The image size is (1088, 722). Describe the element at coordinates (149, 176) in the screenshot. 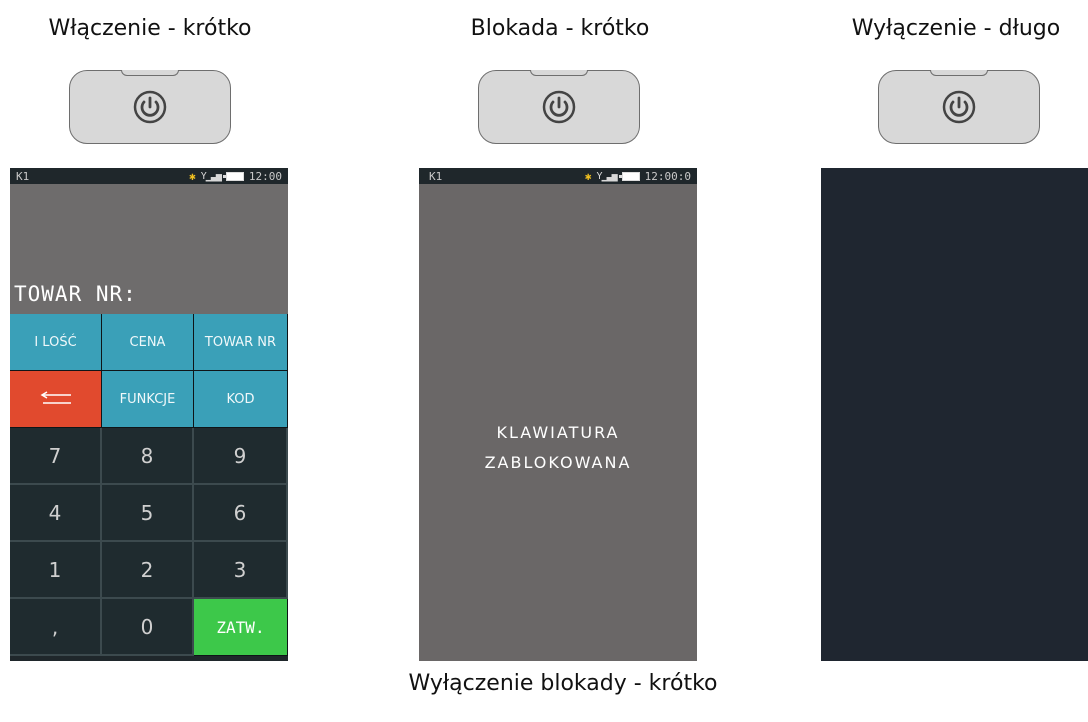

I see `status-bar: K1 ✱ Y▁▃▅ 12:00` at that location.